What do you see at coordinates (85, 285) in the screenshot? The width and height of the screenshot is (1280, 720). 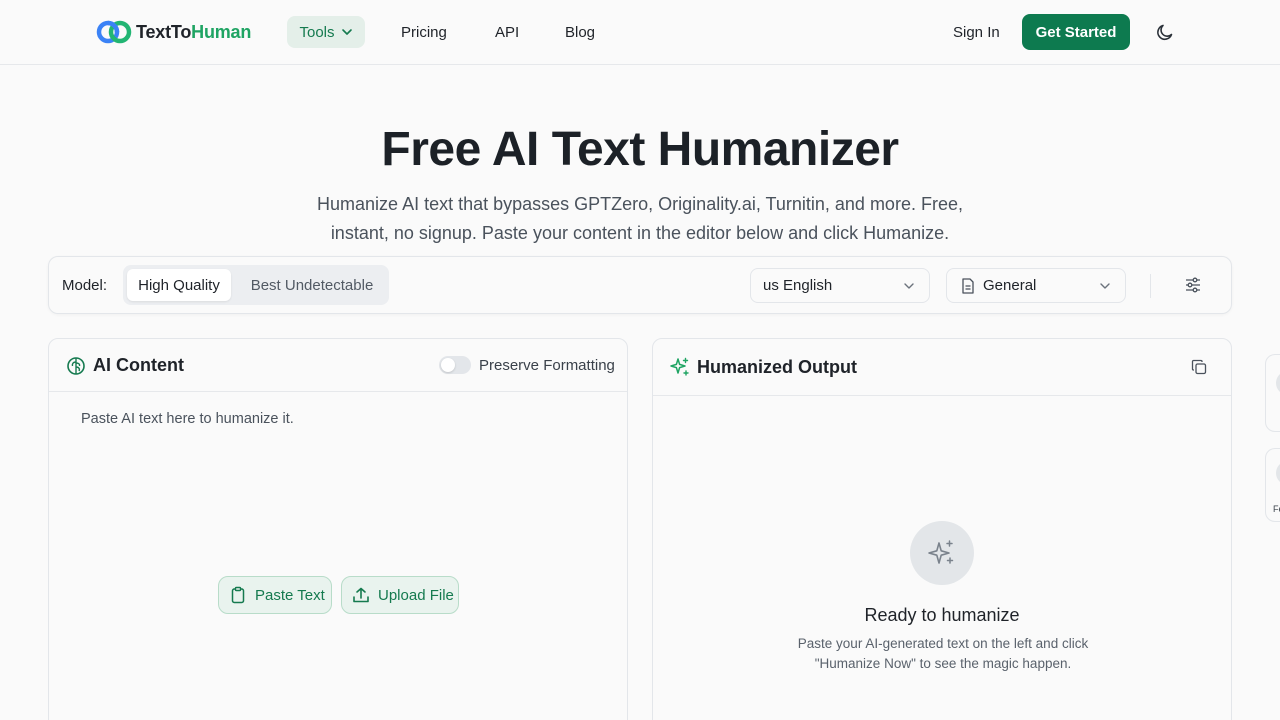 I see `model-label: Model:` at bounding box center [85, 285].